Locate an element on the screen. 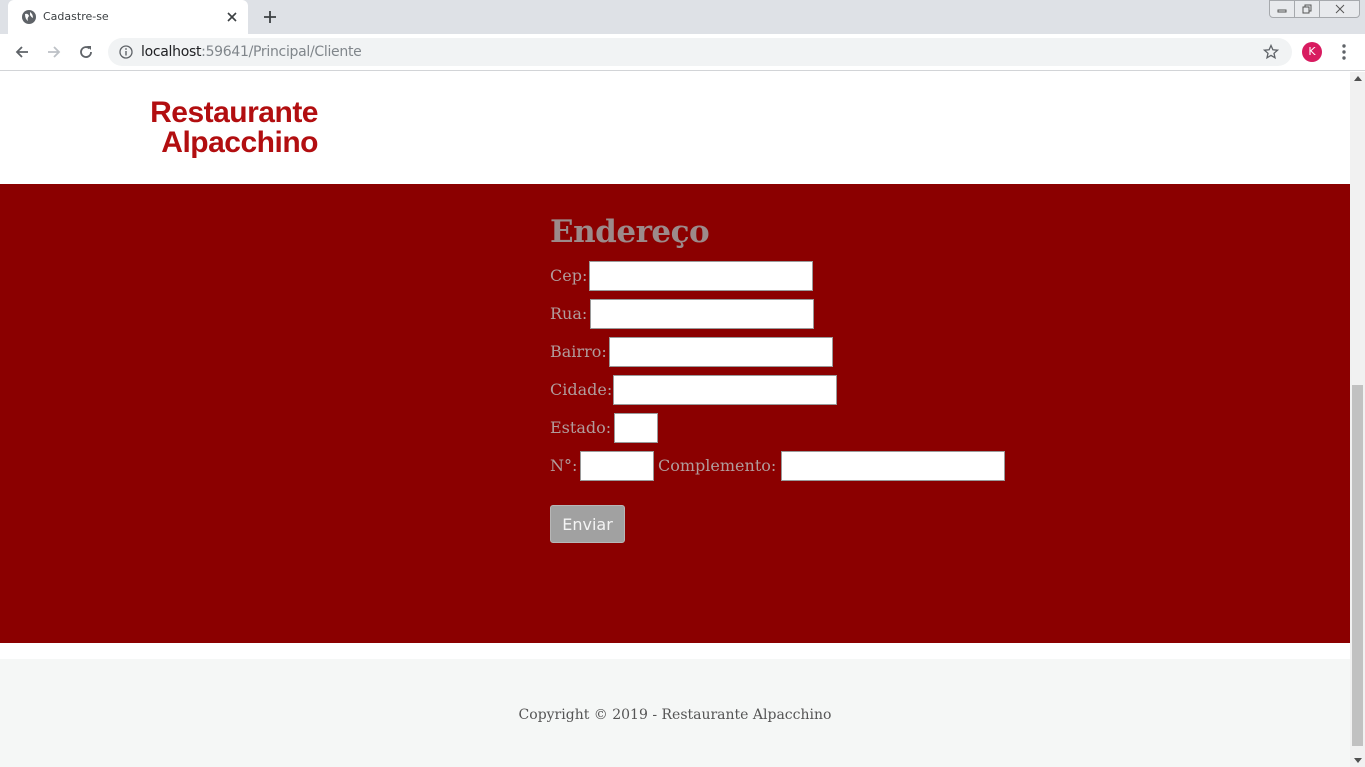  rua-input is located at coordinates (702, 314).